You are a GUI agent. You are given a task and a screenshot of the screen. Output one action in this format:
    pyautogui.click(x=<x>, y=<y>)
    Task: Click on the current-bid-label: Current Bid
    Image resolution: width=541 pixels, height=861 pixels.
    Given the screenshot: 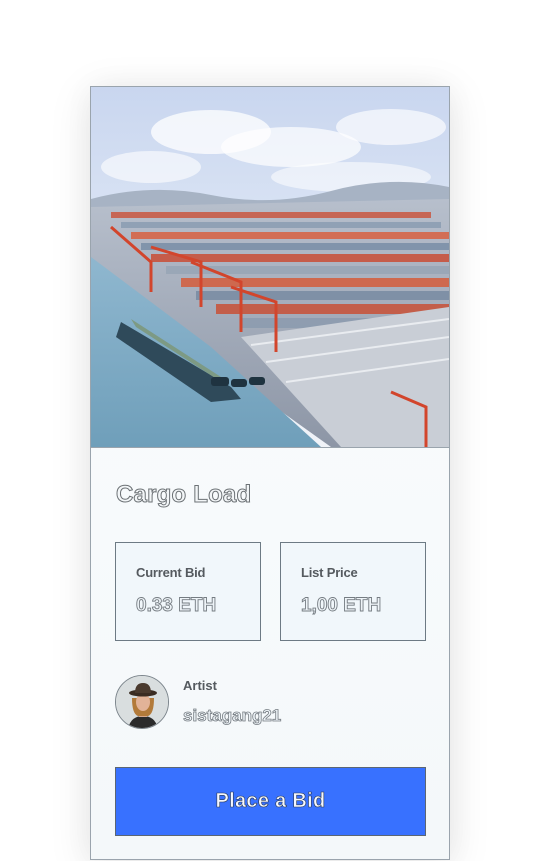 What is the action you would take?
    pyautogui.click(x=171, y=572)
    